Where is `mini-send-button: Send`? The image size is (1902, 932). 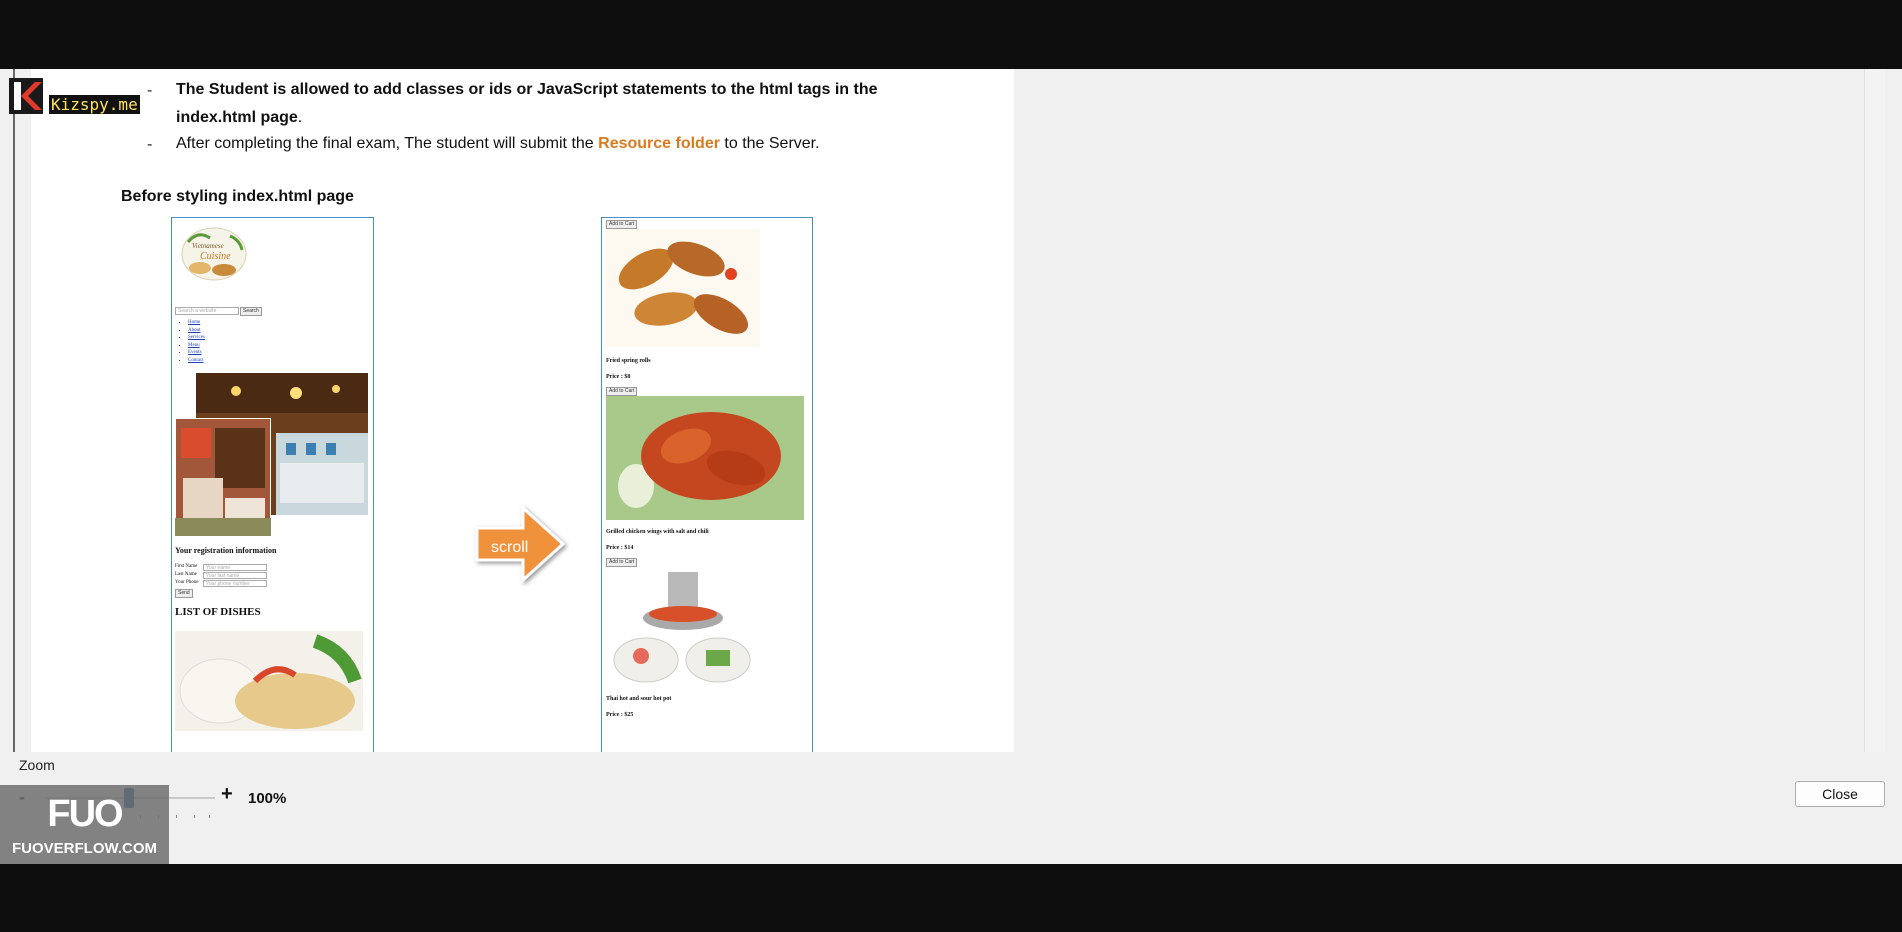 mini-send-button: Send is located at coordinates (184, 593).